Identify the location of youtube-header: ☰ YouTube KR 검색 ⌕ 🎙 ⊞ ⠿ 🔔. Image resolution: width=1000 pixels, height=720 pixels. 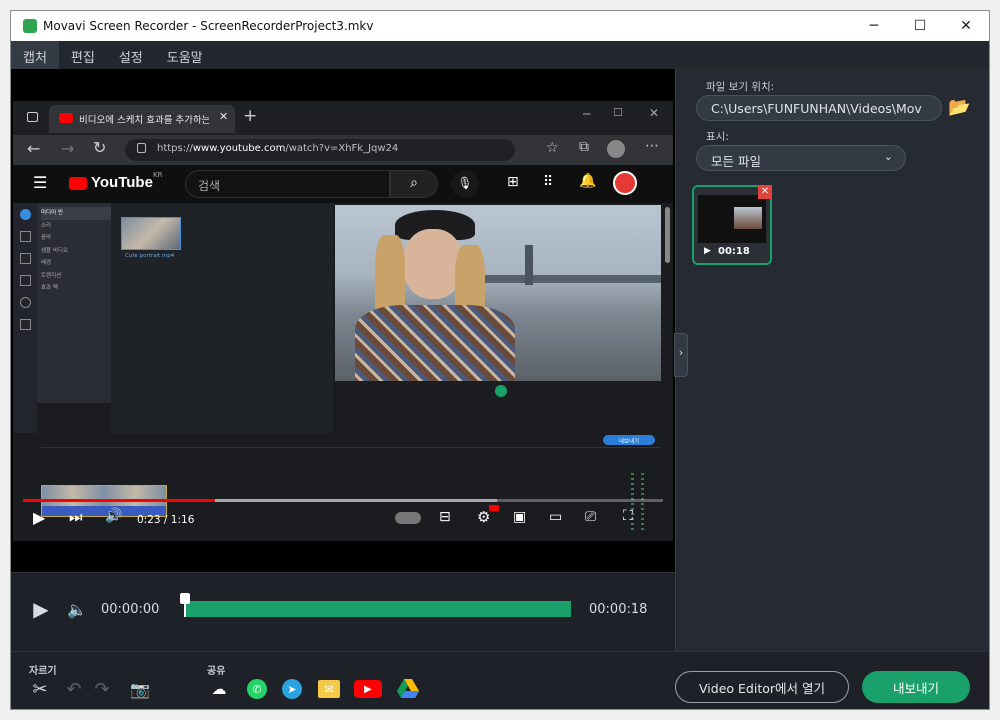
(343, 184).